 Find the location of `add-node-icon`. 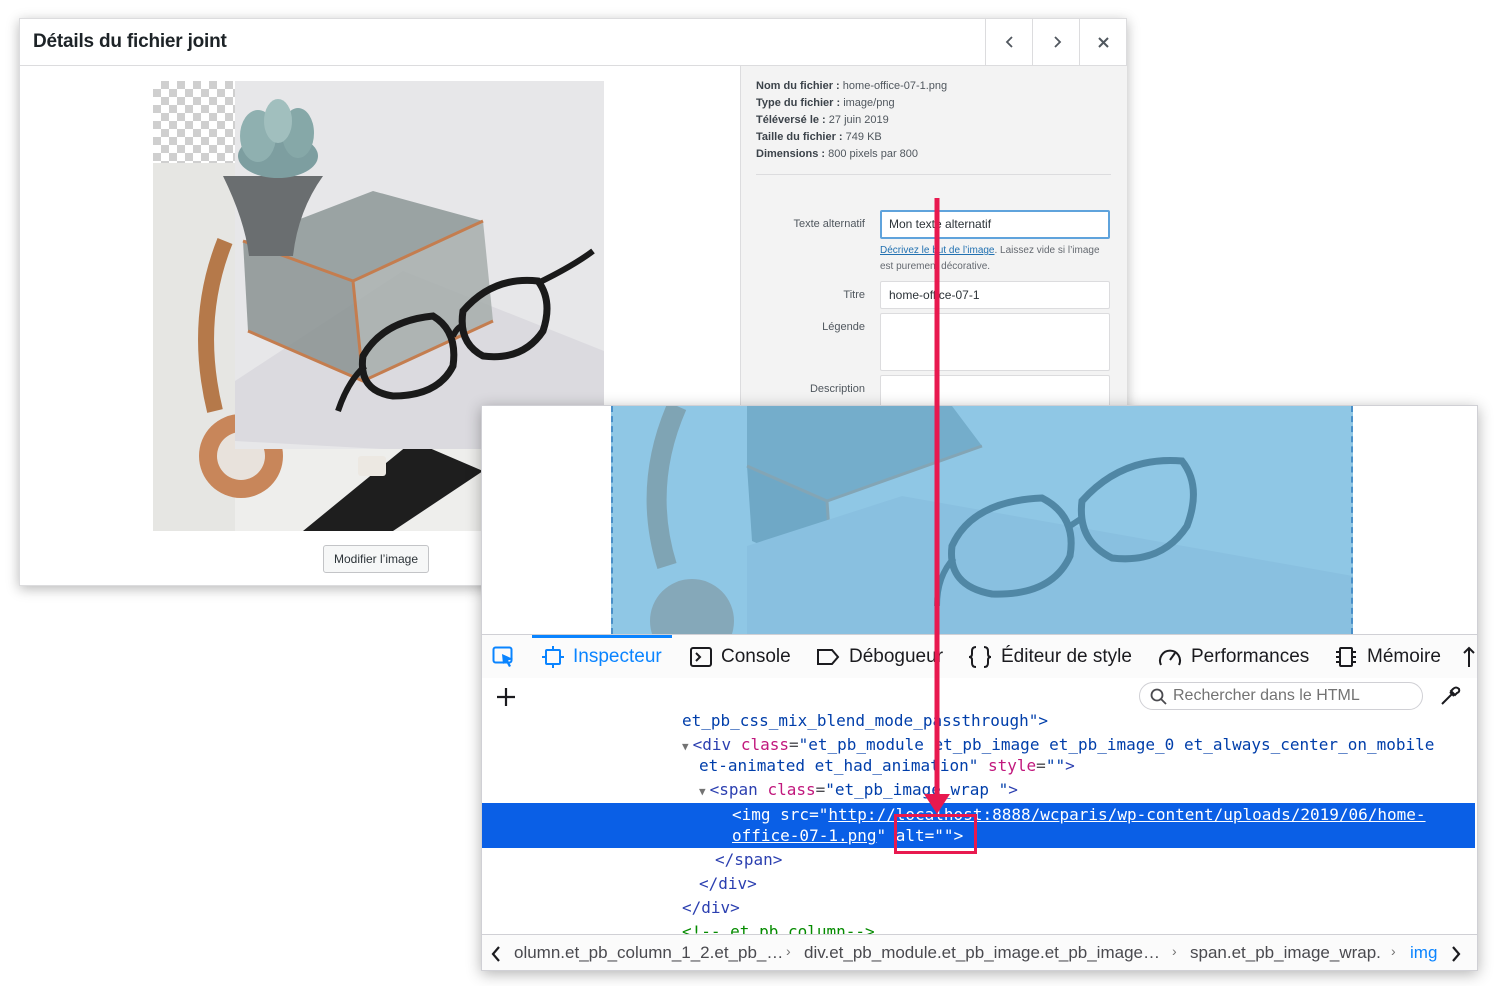

add-node-icon is located at coordinates (506, 697).